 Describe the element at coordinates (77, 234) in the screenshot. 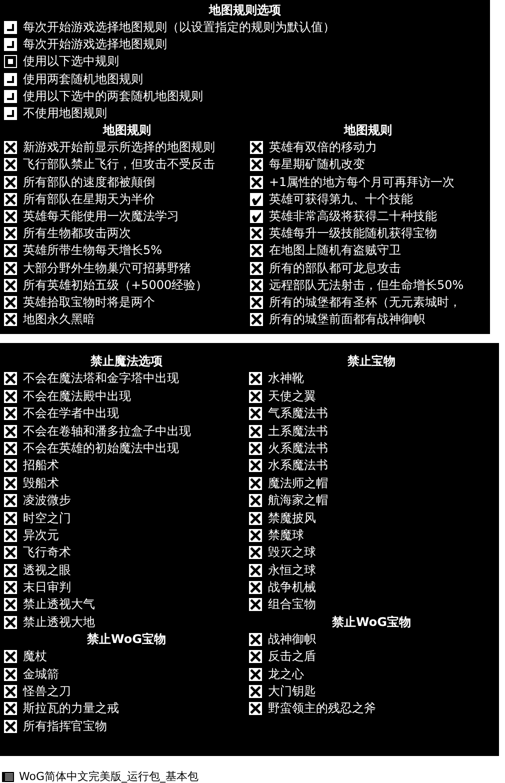

I see `checkbox-label: 所有生物都攻击两次` at that location.